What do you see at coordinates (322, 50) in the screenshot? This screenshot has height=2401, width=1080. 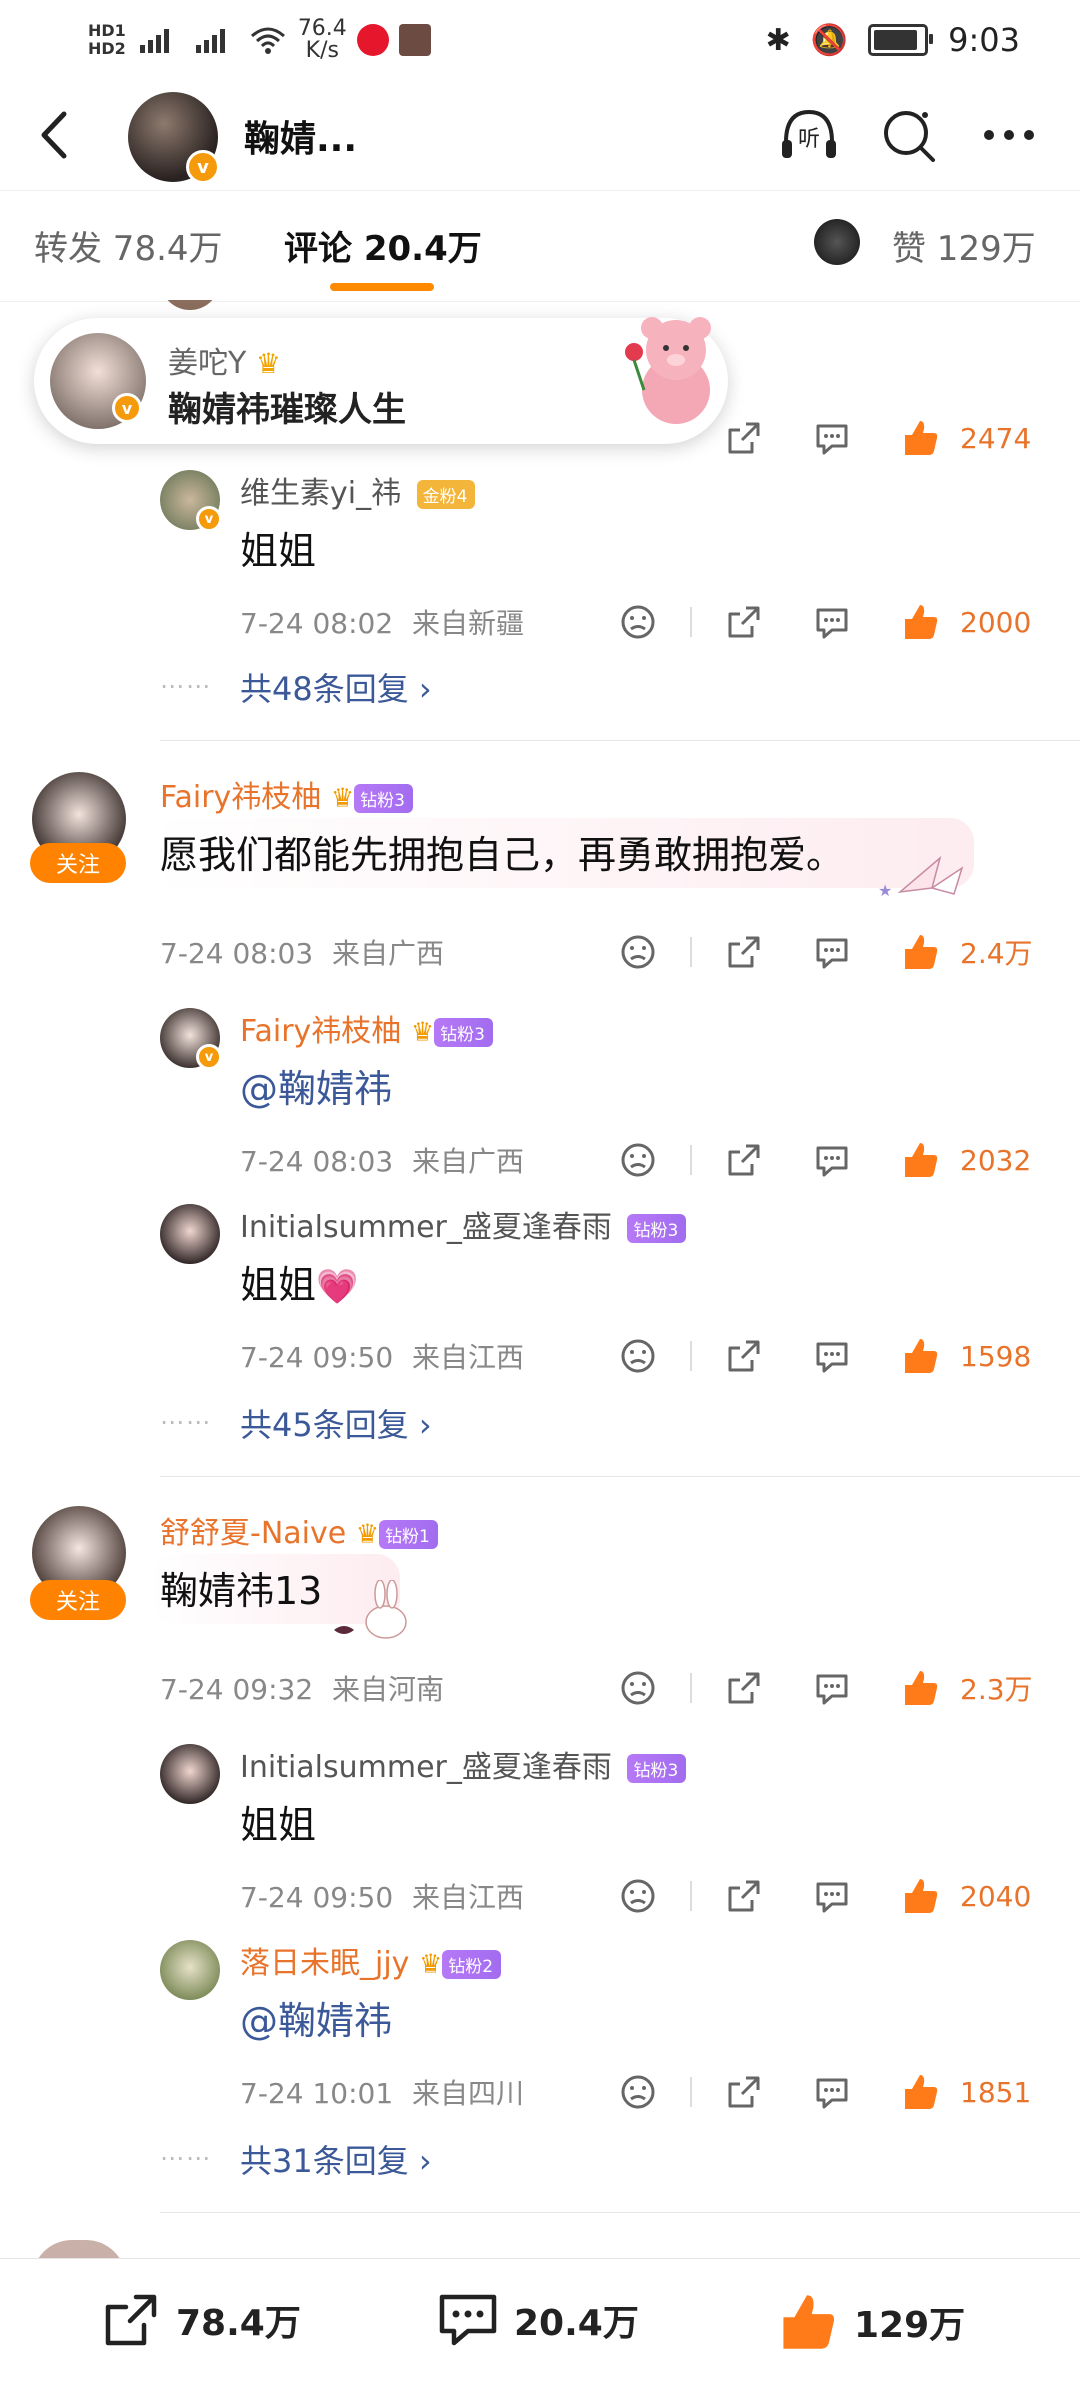 I see `network-speed-unit: K/s` at bounding box center [322, 50].